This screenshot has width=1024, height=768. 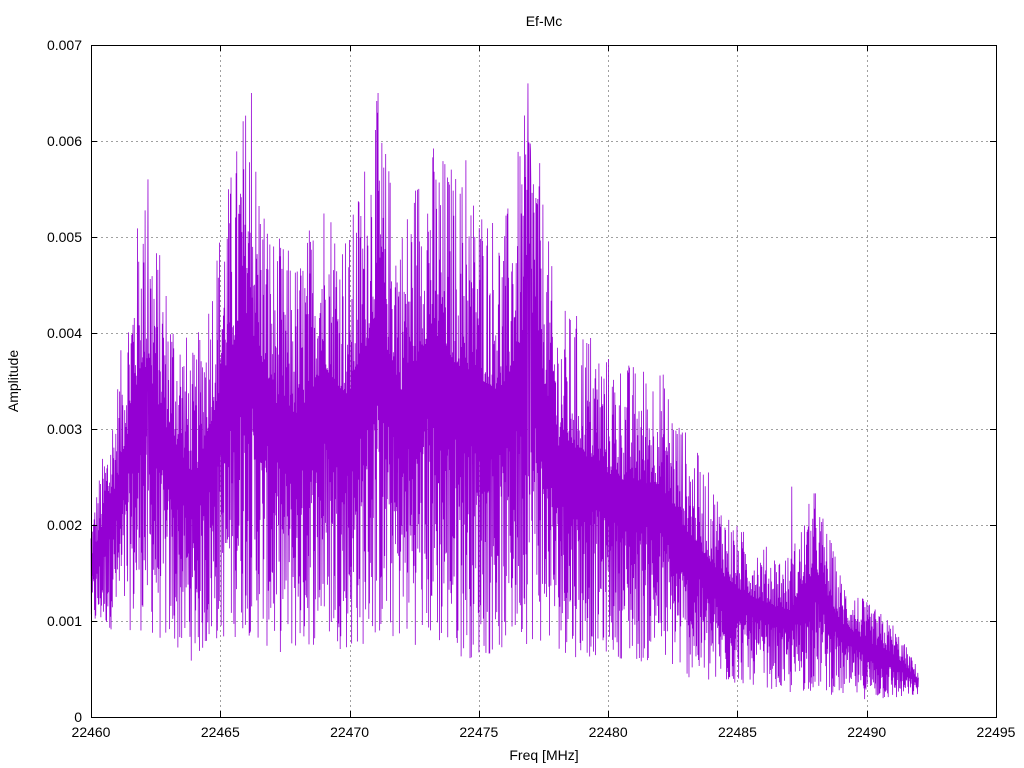 What do you see at coordinates (866, 732) in the screenshot?
I see `x-tick-label: 22490` at bounding box center [866, 732].